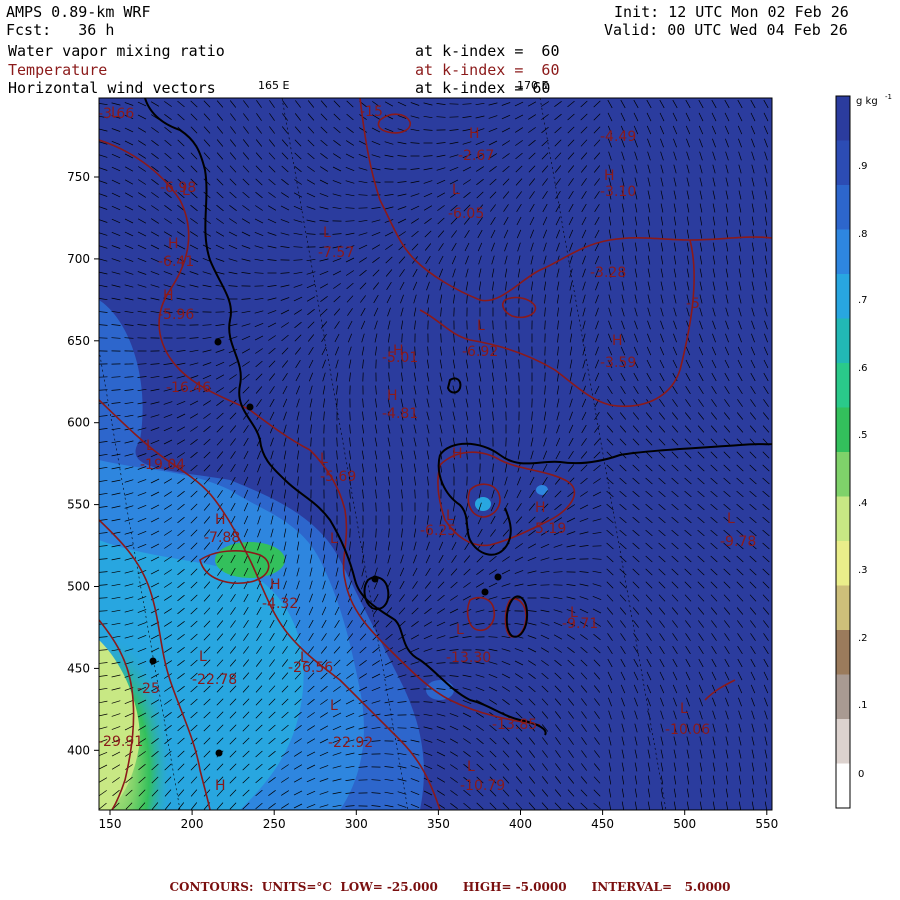 The height and width of the screenshot is (900, 900). Describe the element at coordinates (78, 750) in the screenshot. I see `y-tick-label: 400` at that location.